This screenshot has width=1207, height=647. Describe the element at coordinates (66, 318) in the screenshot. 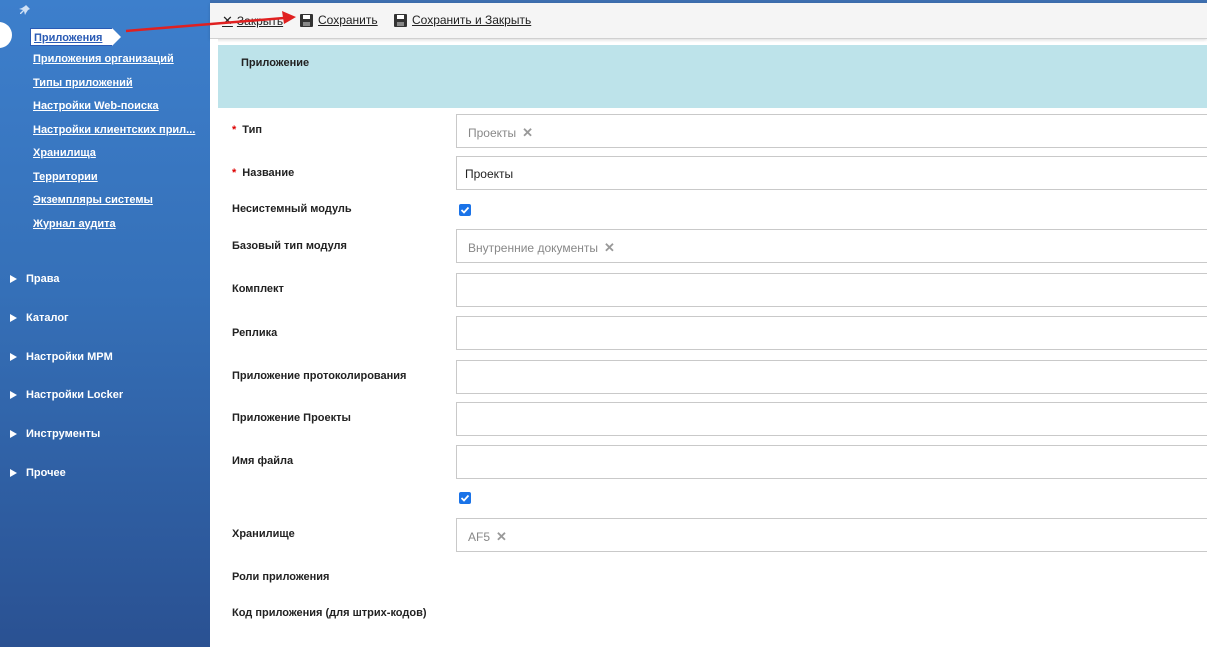

I see `sidebar-group-catalog: Каталог` at that location.